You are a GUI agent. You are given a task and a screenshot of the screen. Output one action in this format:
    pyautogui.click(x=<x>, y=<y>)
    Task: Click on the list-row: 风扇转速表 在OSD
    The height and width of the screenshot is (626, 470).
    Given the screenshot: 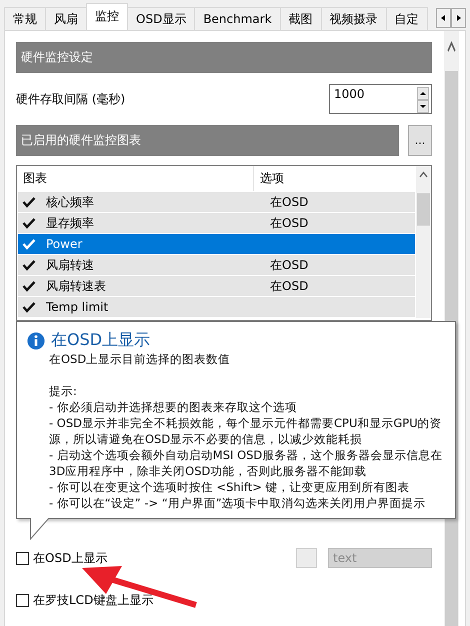 What is the action you would take?
    pyautogui.click(x=216, y=285)
    